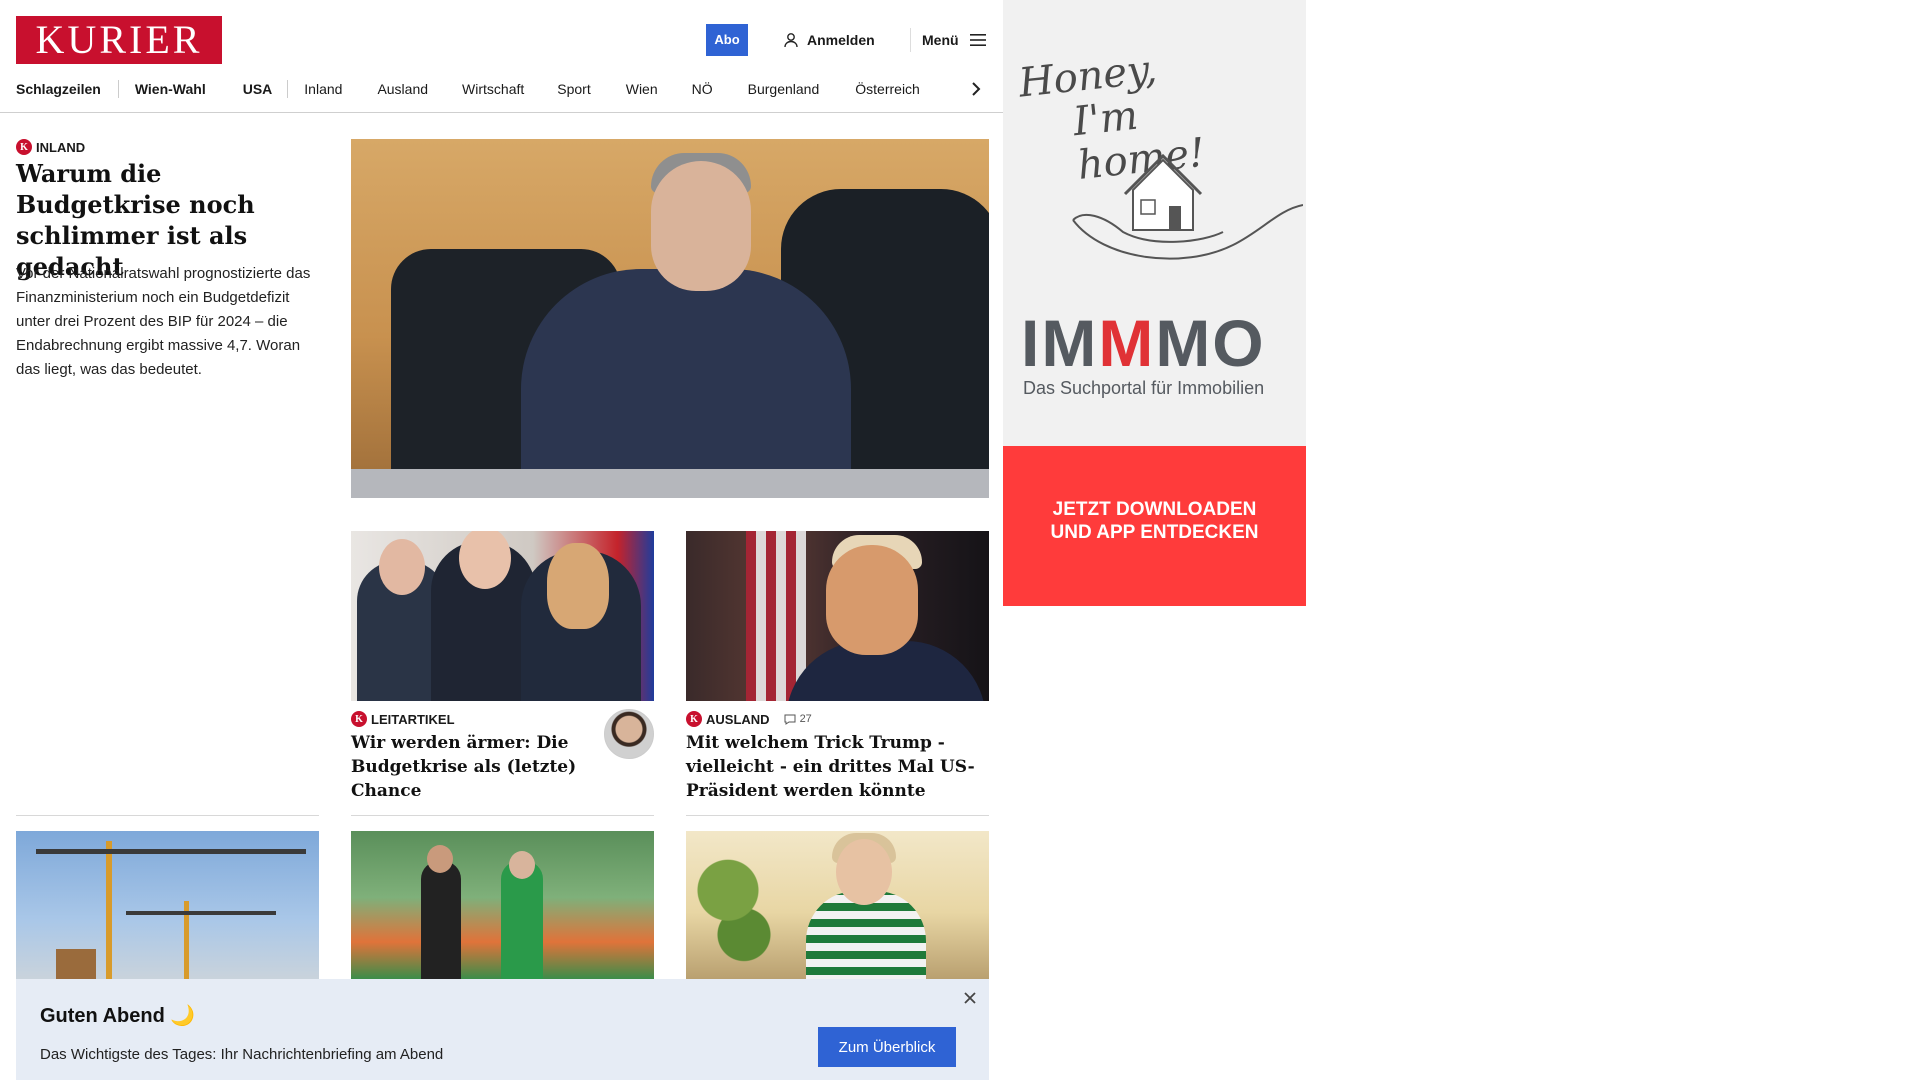  I want to click on briefing-title: Guten Abend 🌙, so click(118, 1016).